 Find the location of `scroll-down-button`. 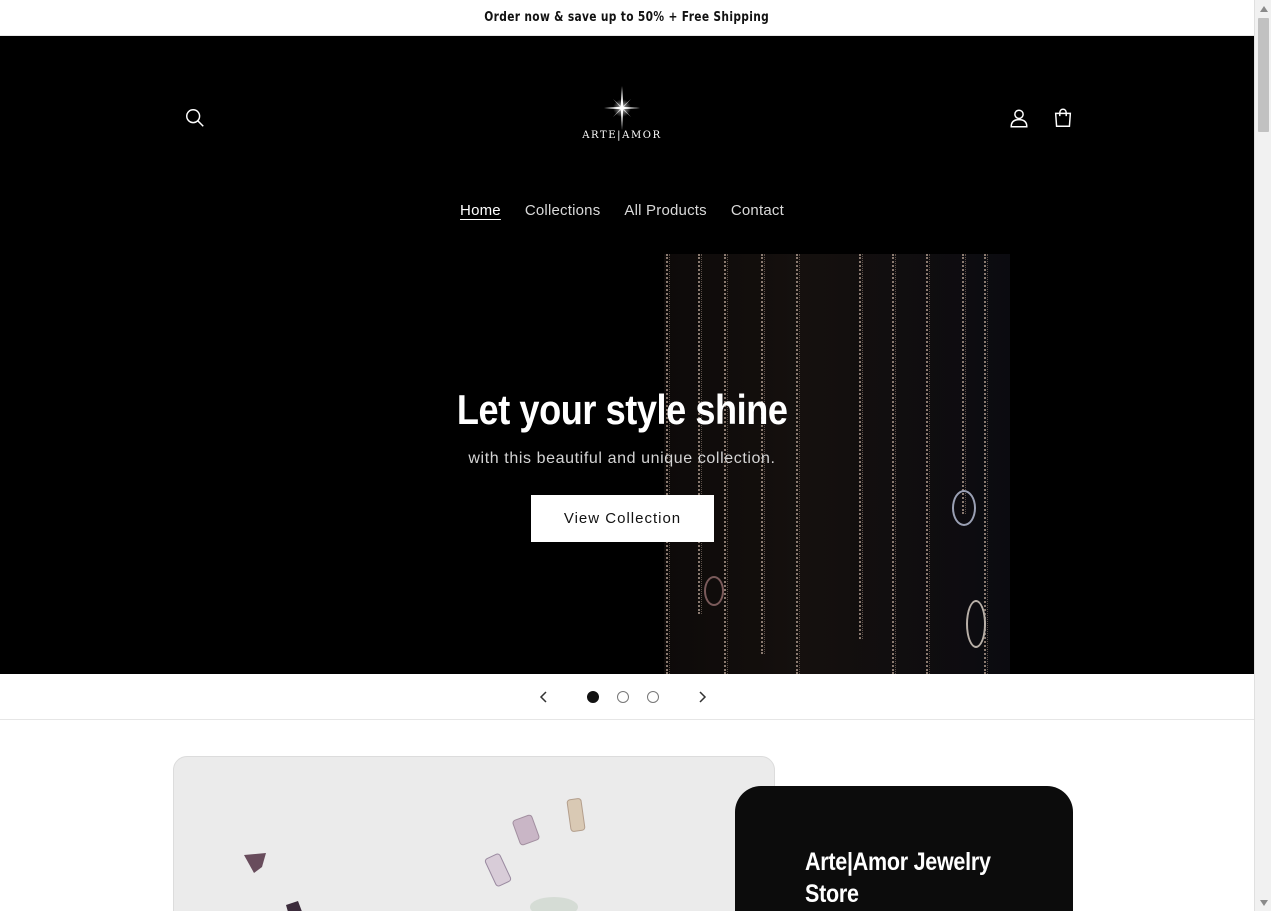

scroll-down-button is located at coordinates (1263, 902).